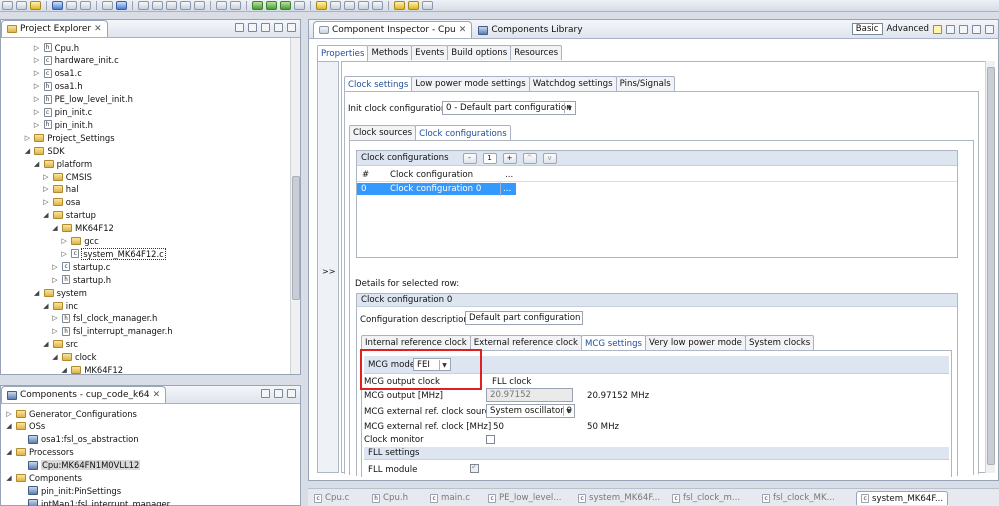 The width and height of the screenshot is (999, 506). What do you see at coordinates (83, 99) in the screenshot?
I see `tree-item: ▷ h PE_low_level_init.h` at bounding box center [83, 99].